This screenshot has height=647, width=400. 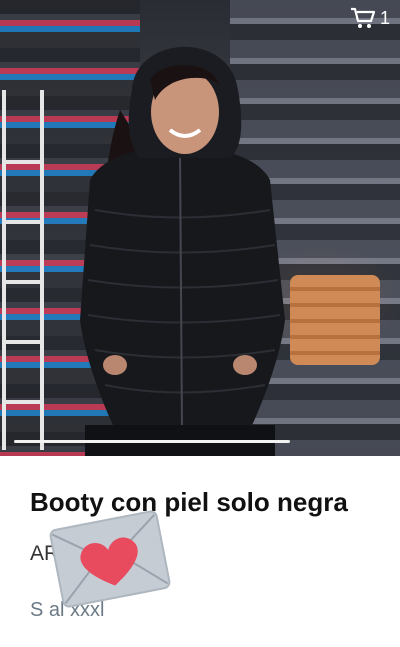 What do you see at coordinates (23, 270) in the screenshot?
I see `ladder` at bounding box center [23, 270].